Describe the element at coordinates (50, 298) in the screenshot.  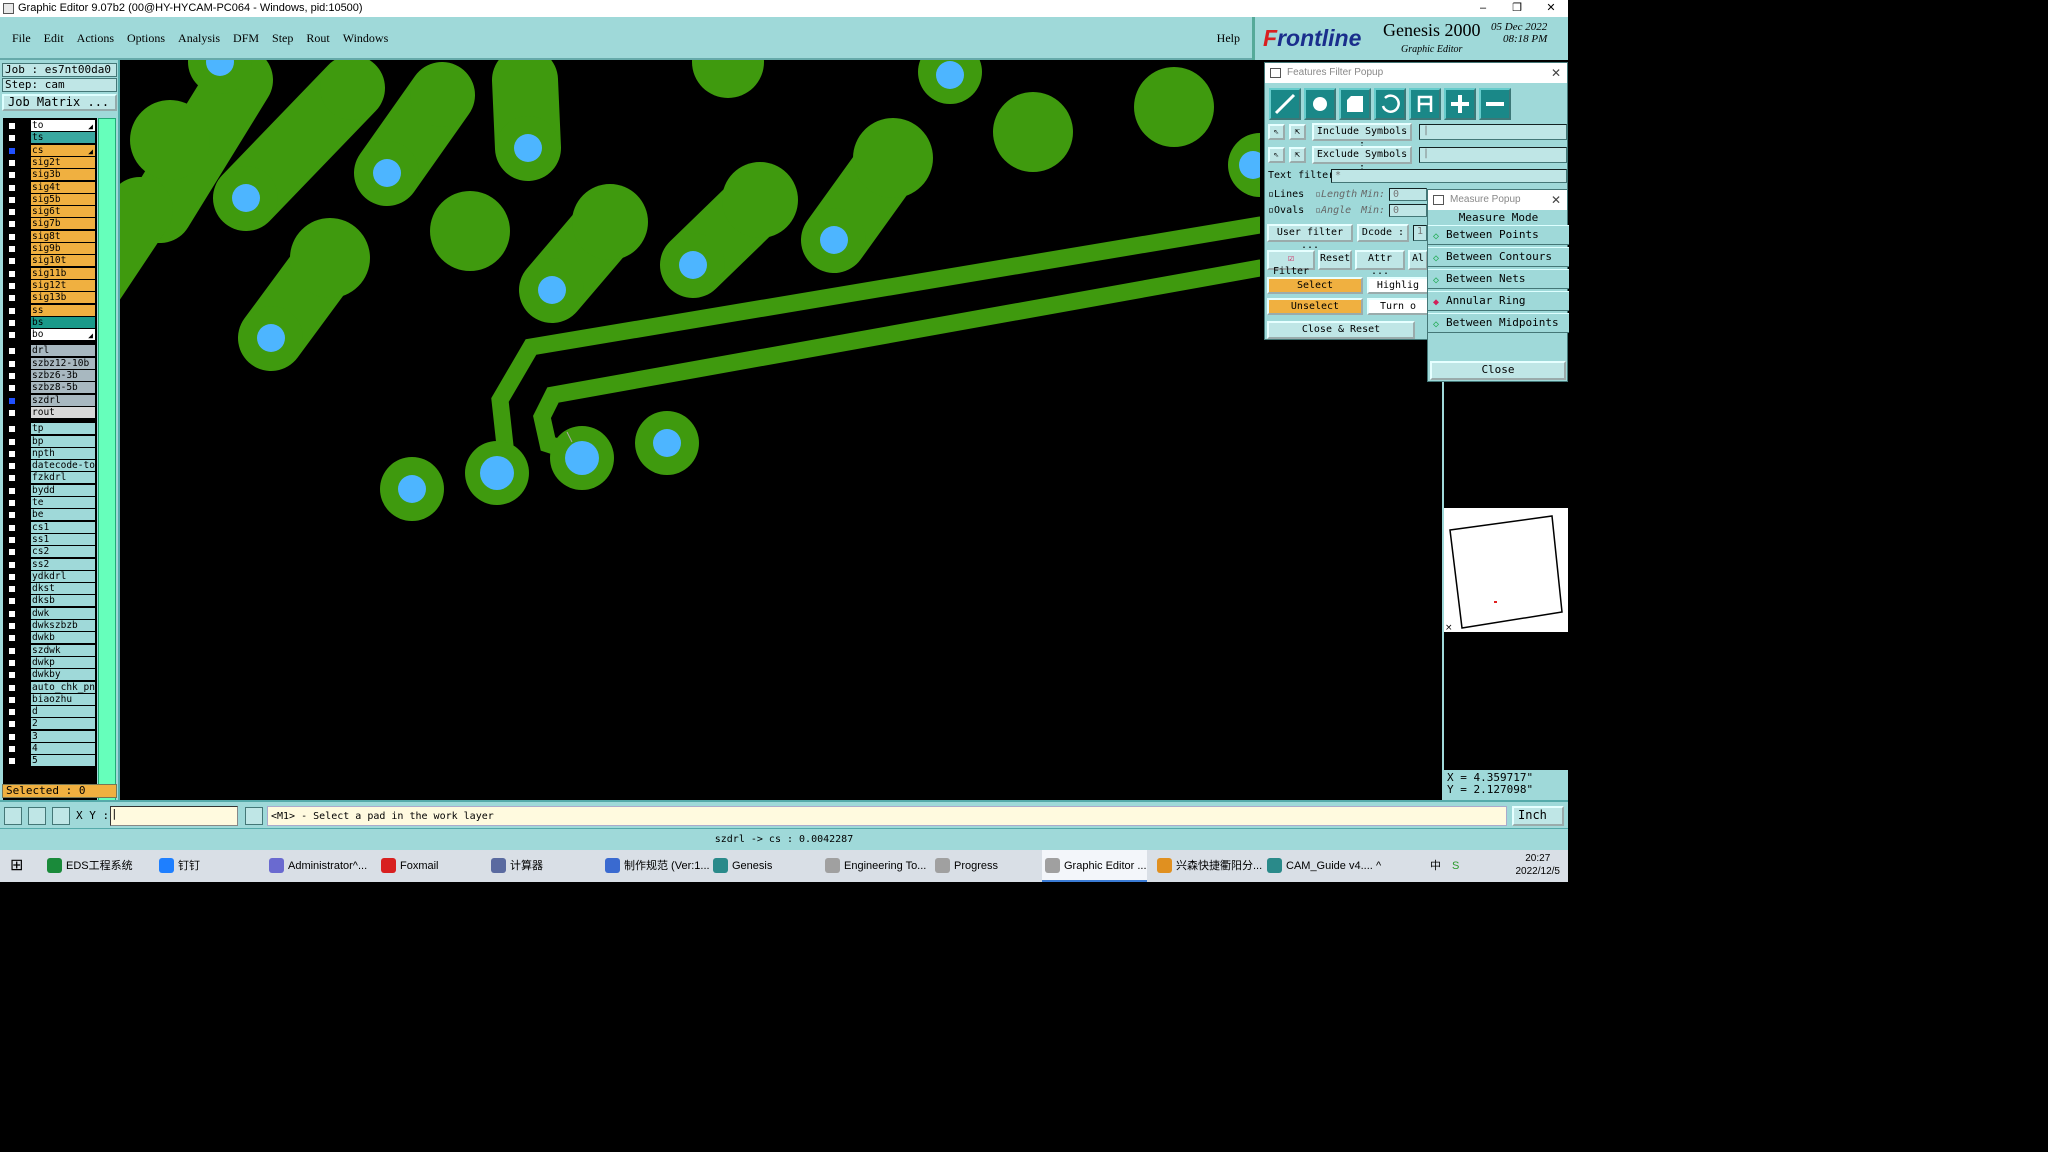
I see `layer-row: sig13b` at that location.